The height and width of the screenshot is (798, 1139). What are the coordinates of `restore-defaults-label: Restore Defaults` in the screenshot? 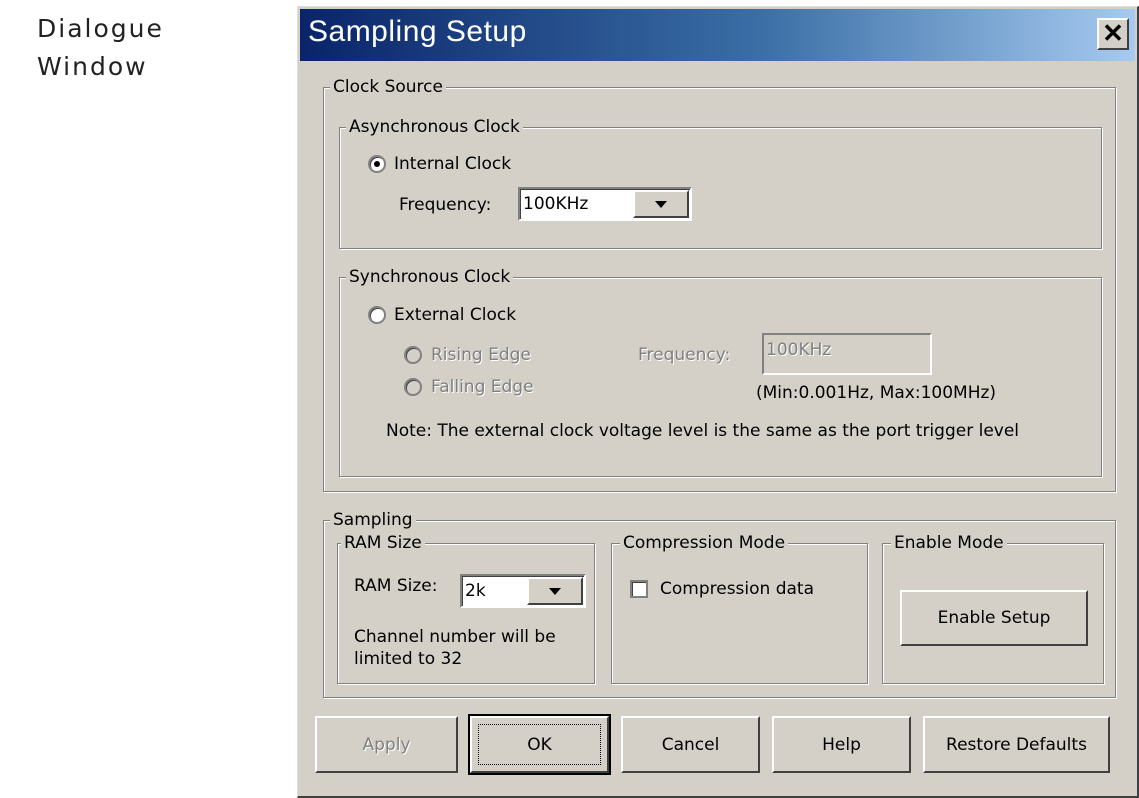 It's located at (1016, 744).